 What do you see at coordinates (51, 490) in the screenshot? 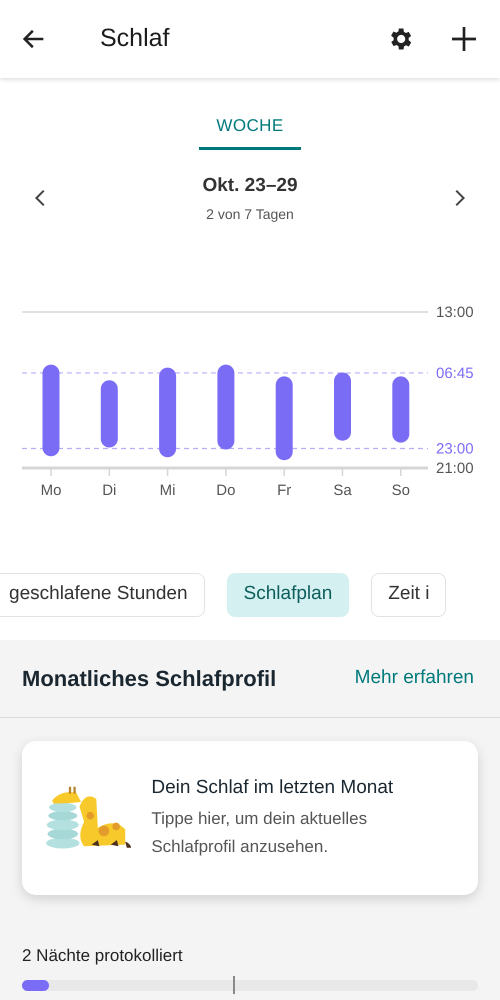
I see `day-label: Mo` at bounding box center [51, 490].